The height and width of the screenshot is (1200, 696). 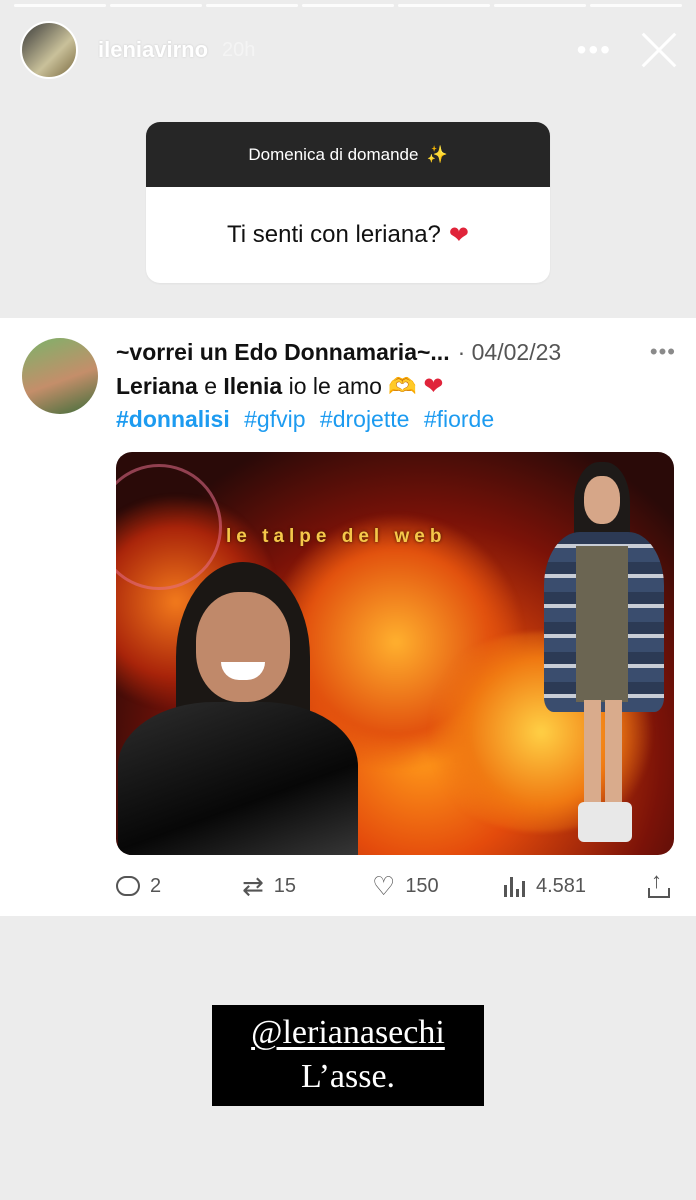 What do you see at coordinates (515, 886) in the screenshot?
I see `views-icon` at bounding box center [515, 886].